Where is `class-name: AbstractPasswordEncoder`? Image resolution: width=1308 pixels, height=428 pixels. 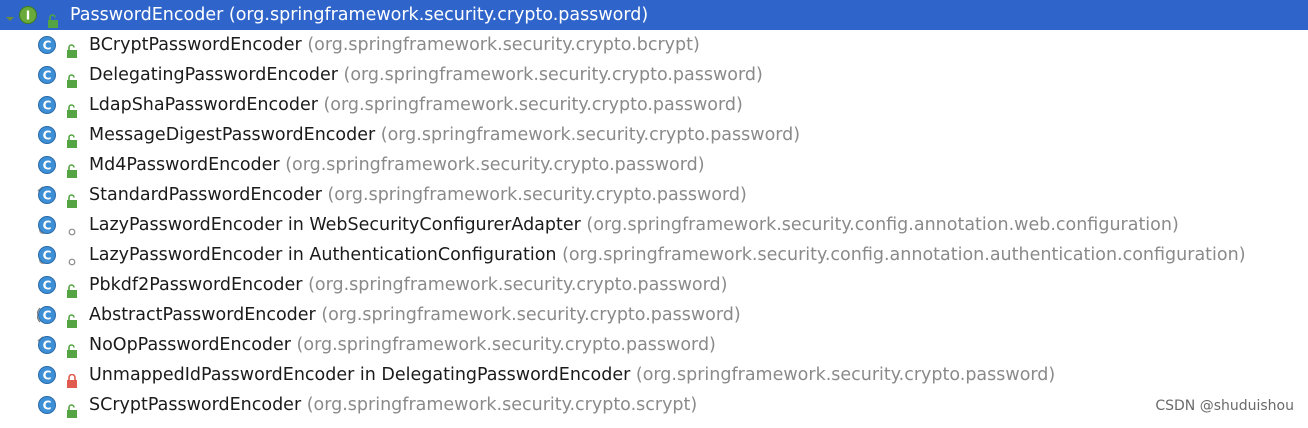
class-name: AbstractPasswordEncoder is located at coordinates (202, 315).